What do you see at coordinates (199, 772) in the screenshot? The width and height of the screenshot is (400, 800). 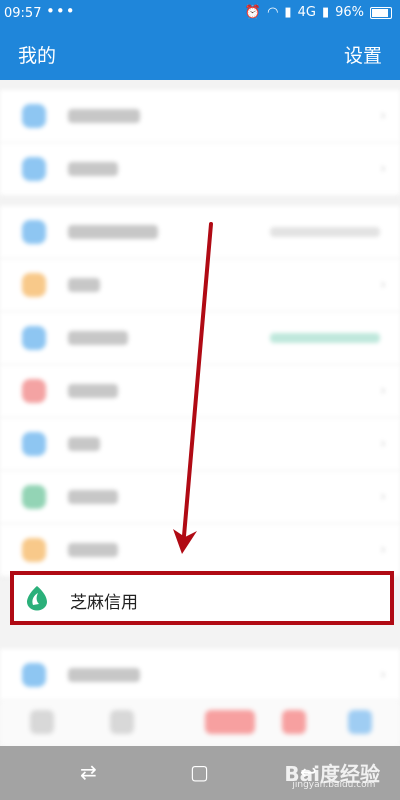 I see `home-icon: ▢` at bounding box center [199, 772].